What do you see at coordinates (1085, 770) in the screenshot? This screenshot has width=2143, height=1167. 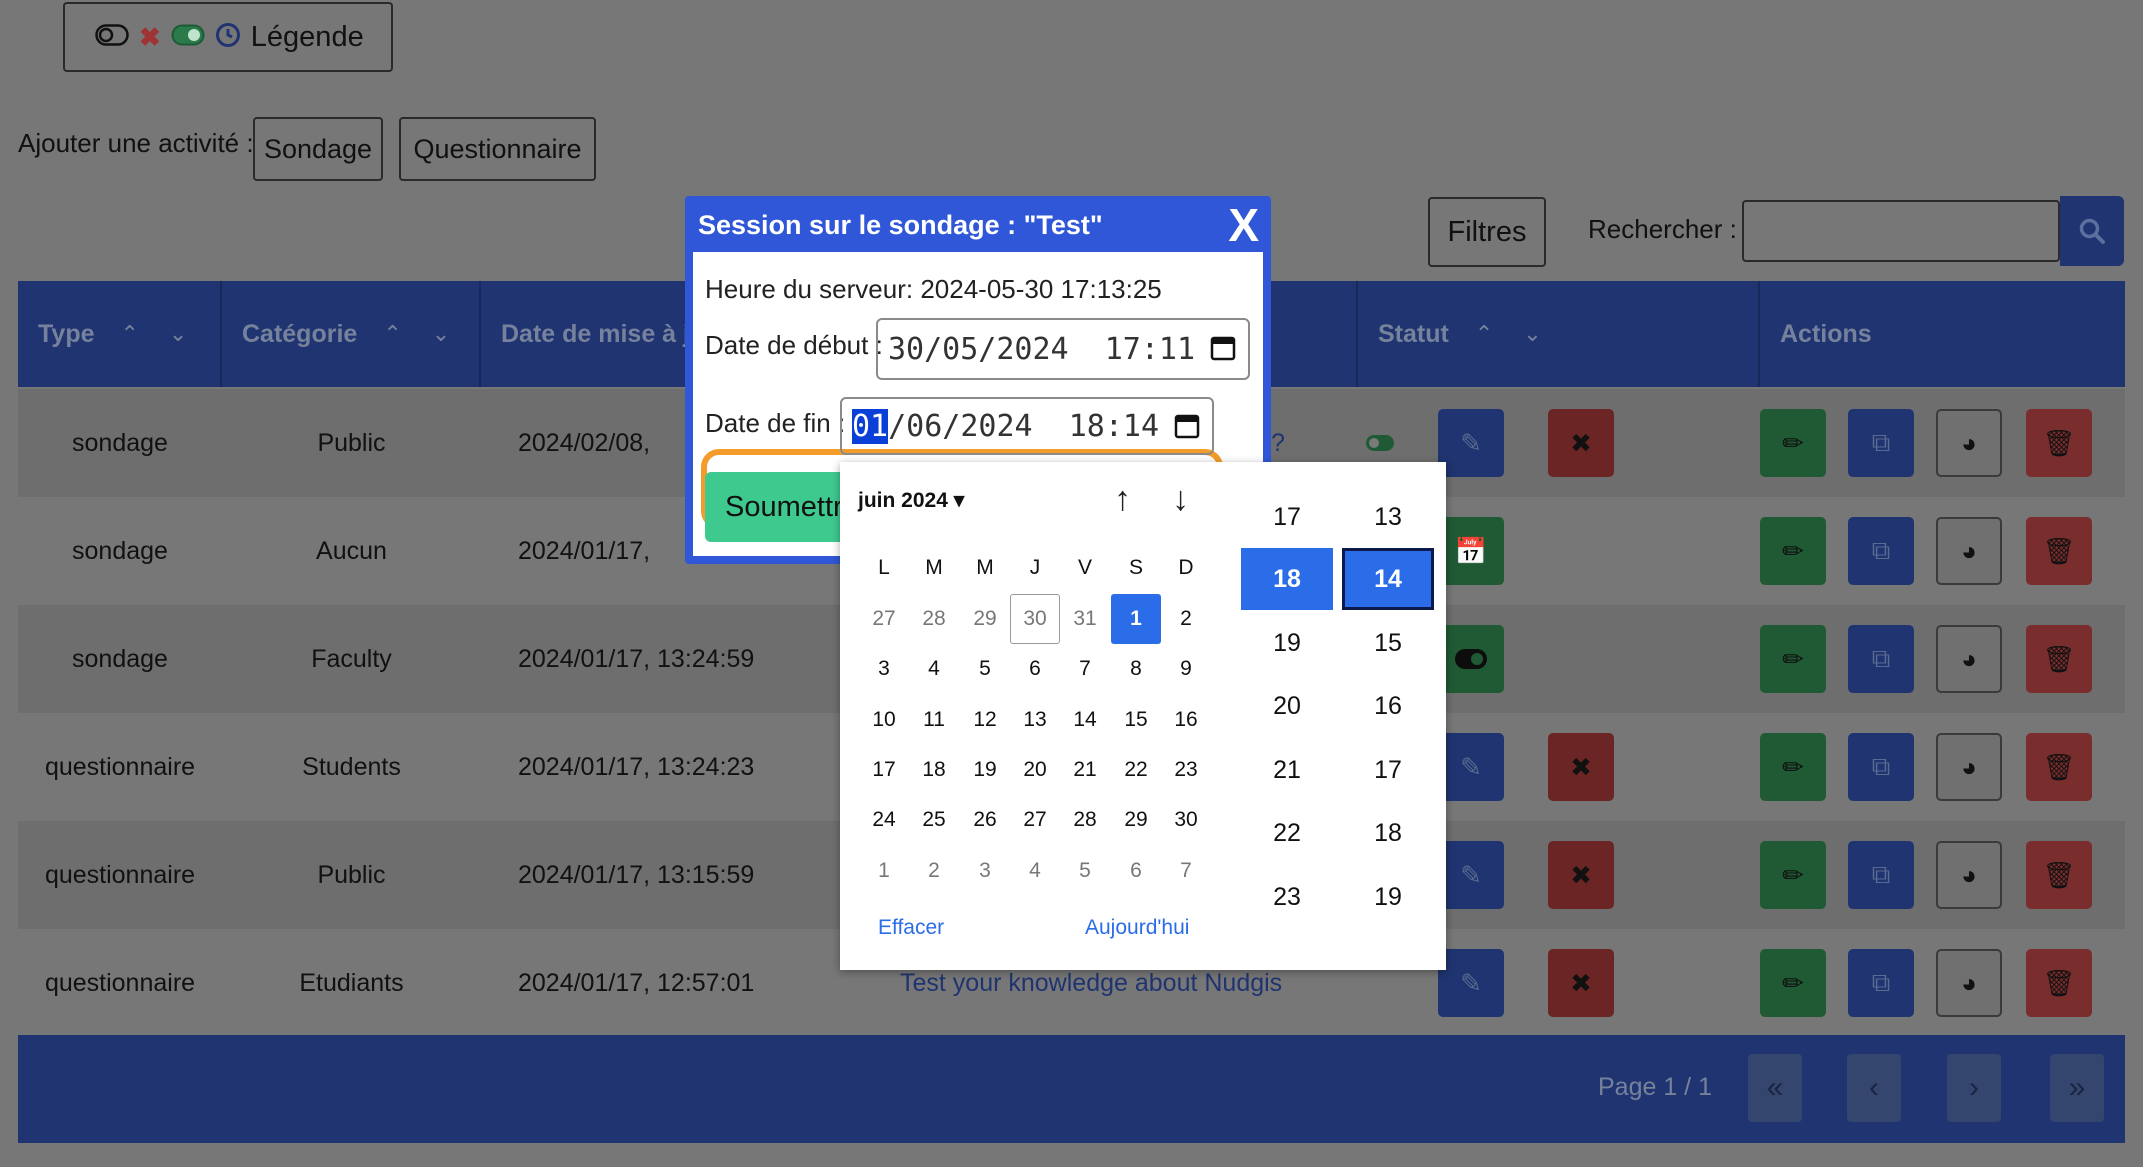 I see `calendar-day: 21` at bounding box center [1085, 770].